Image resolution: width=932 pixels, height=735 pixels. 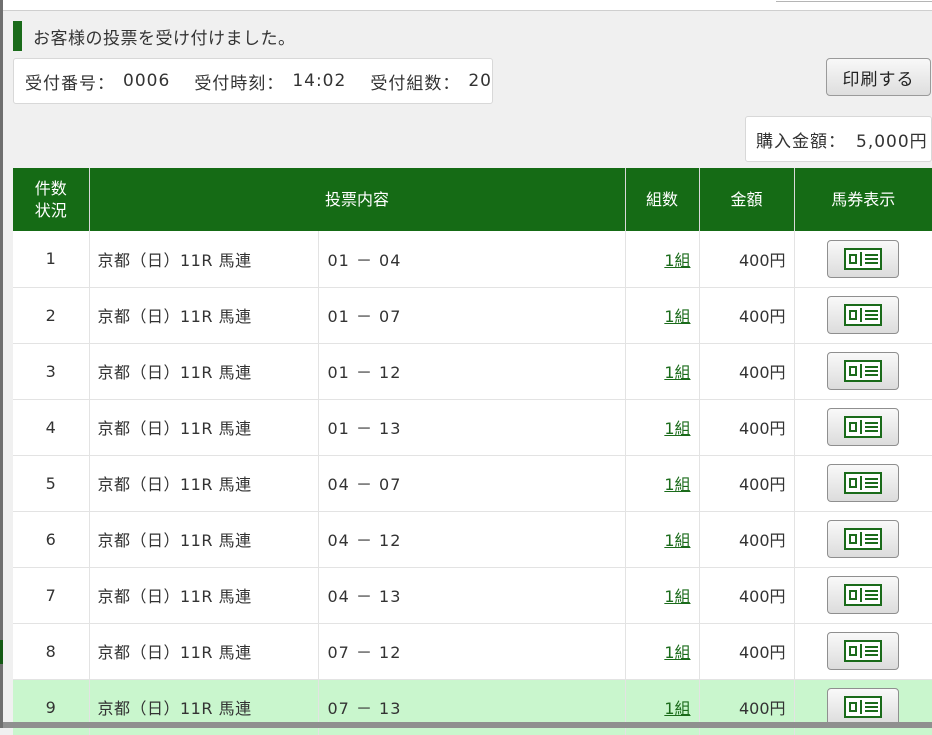 I want to click on confirmation-text: お客様の投票を受け付けました。, so click(x=164, y=38).